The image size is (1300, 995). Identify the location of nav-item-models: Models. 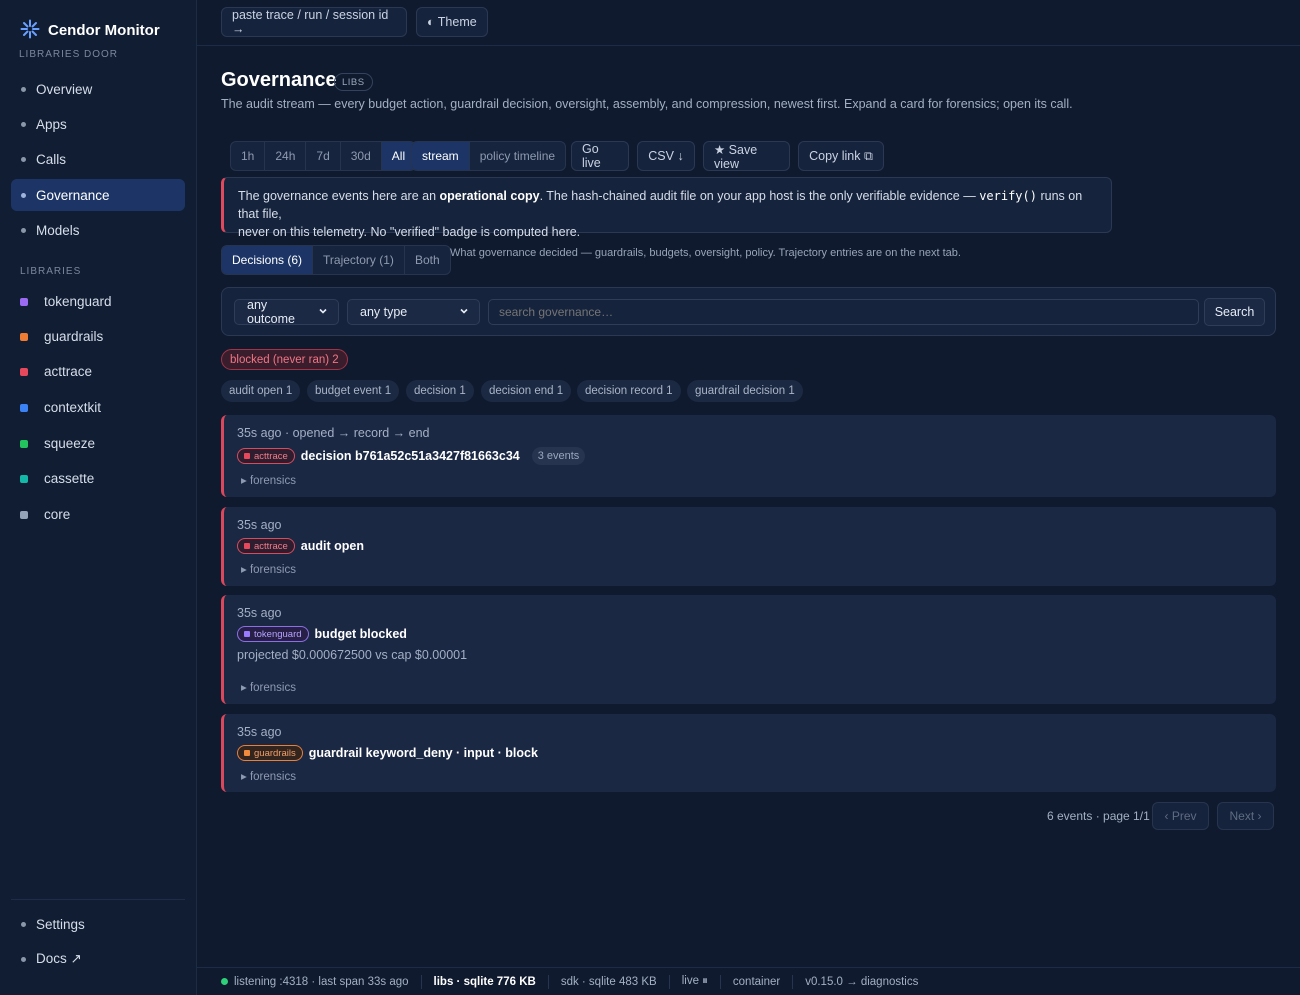
(98, 230).